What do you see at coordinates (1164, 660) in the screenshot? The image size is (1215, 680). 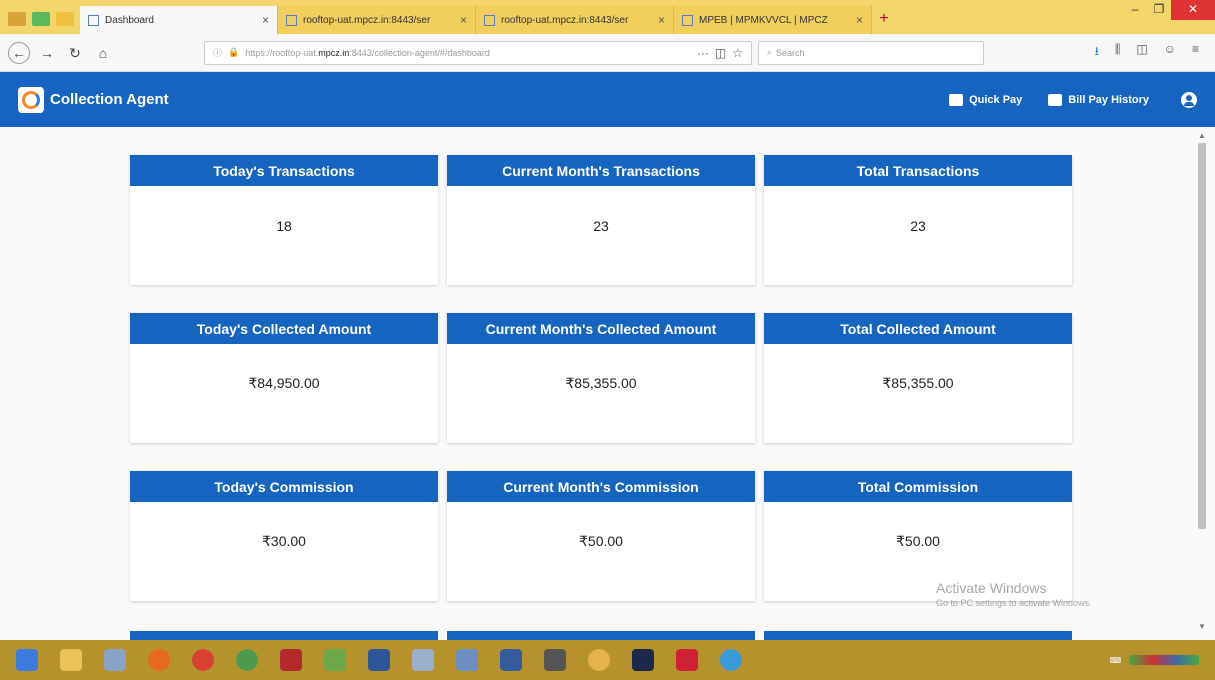 I see `tray-icons` at bounding box center [1164, 660].